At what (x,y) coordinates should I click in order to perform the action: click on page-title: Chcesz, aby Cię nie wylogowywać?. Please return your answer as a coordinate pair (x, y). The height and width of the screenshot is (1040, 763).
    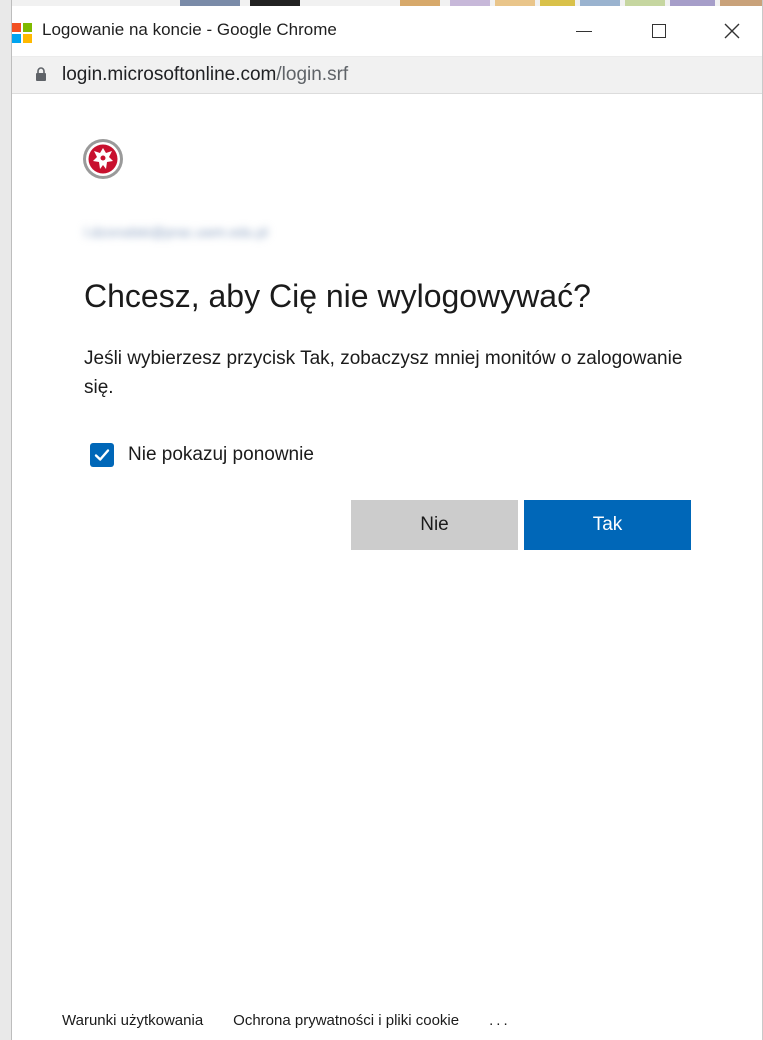
    Looking at the image, I should click on (337, 296).